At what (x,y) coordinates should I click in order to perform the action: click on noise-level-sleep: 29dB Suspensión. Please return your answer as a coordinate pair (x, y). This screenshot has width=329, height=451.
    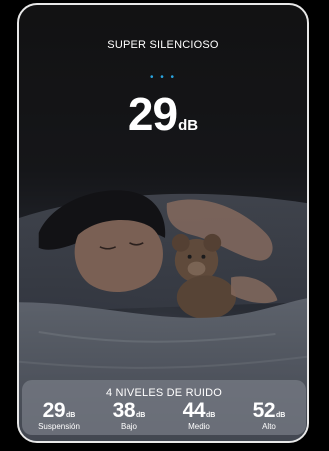
    Looking at the image, I should click on (59, 416).